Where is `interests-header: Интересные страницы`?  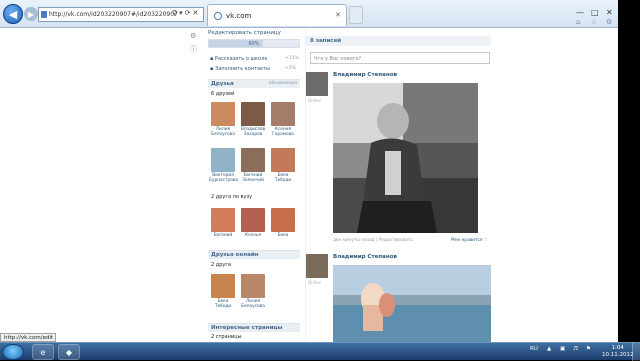 interests-header: Интересные страницы is located at coordinates (254, 327).